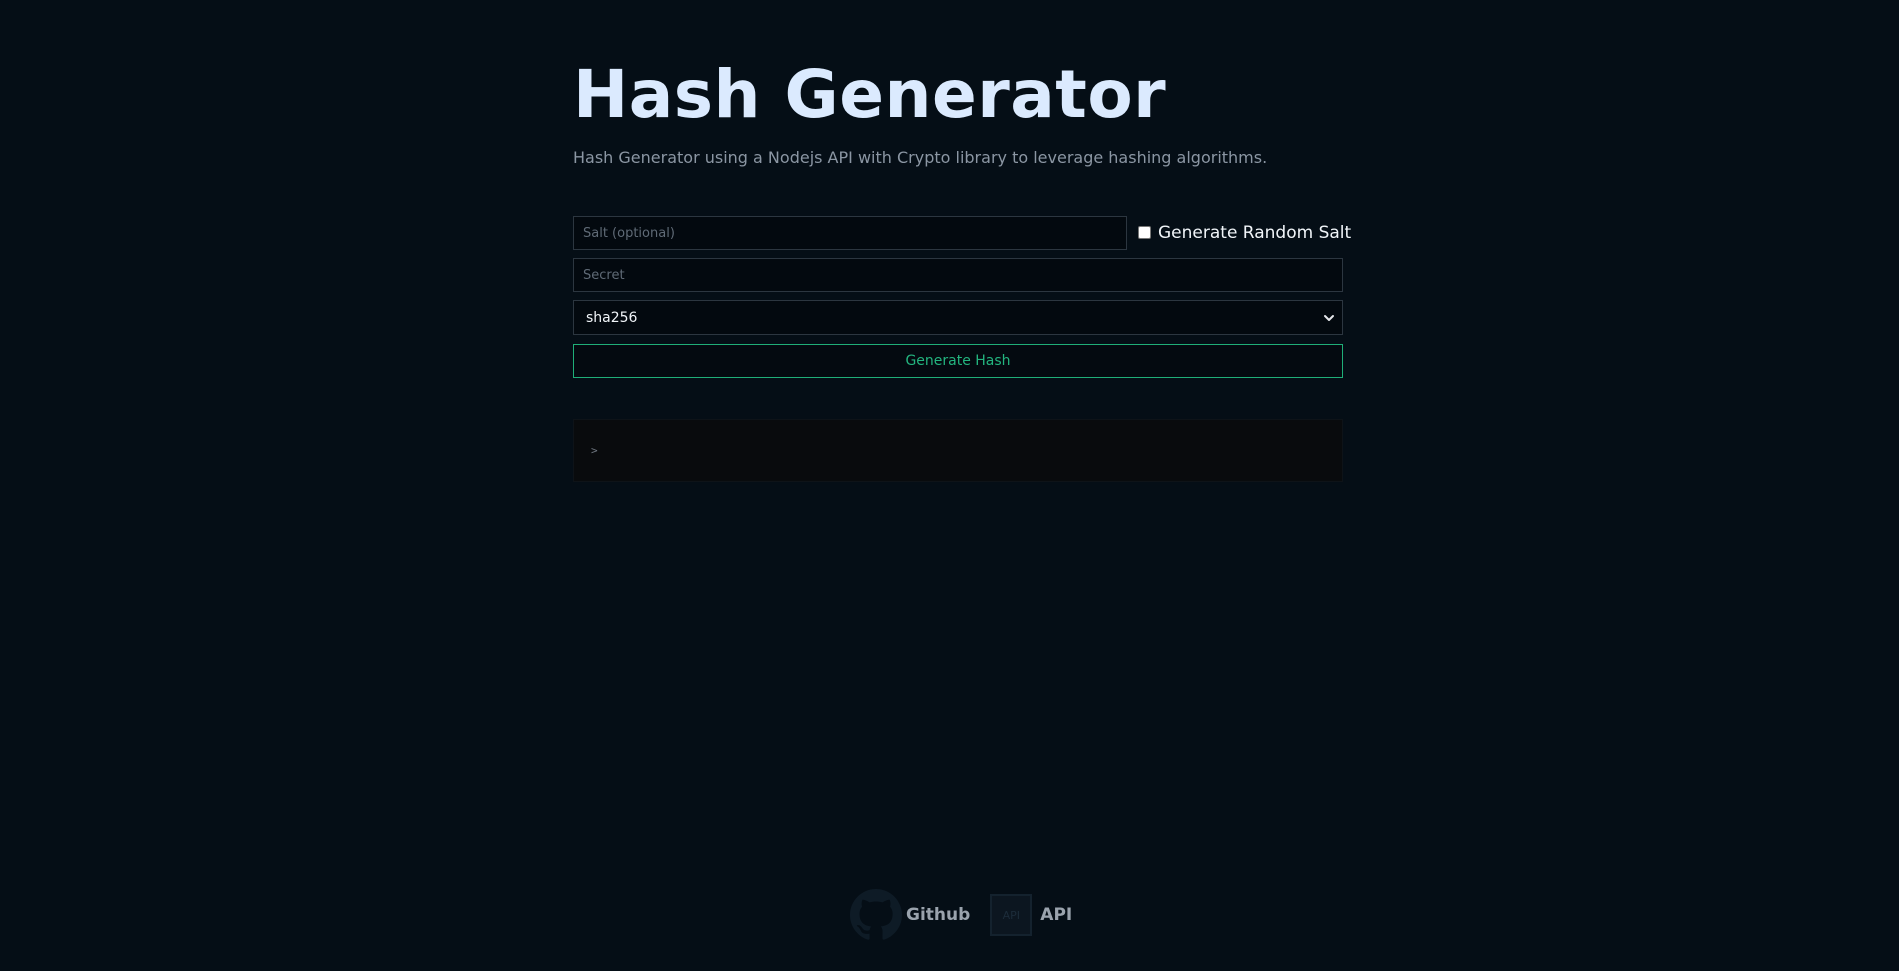 This screenshot has height=971, width=1899. Describe the element at coordinates (1011, 915) in the screenshot. I see `api-icon: API` at that location.